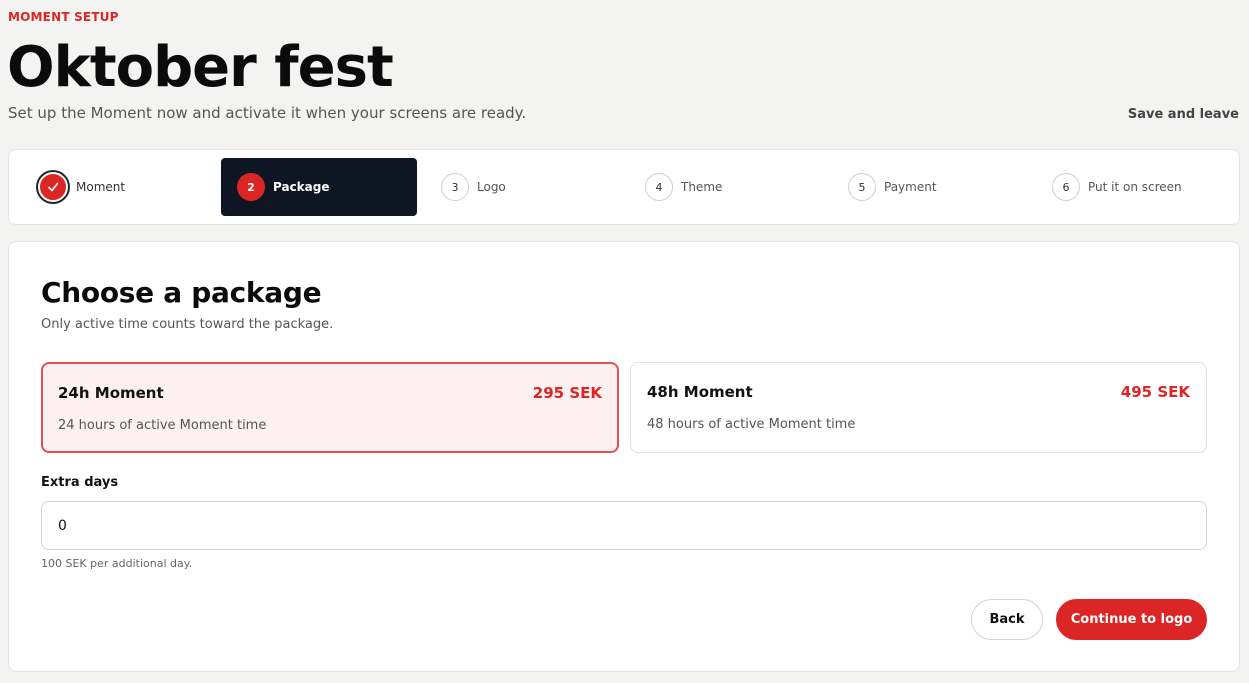 This screenshot has width=1249, height=683. Describe the element at coordinates (53, 187) in the screenshot. I see `check-icon` at that location.